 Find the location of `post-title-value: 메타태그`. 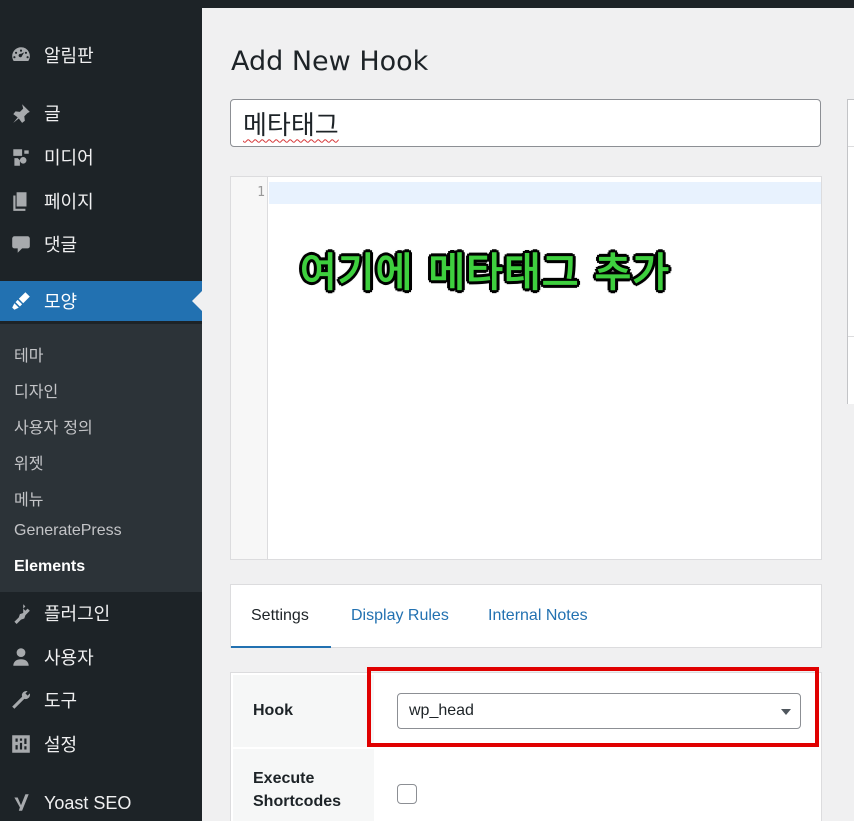

post-title-value: 메타태그 is located at coordinates (291, 125).